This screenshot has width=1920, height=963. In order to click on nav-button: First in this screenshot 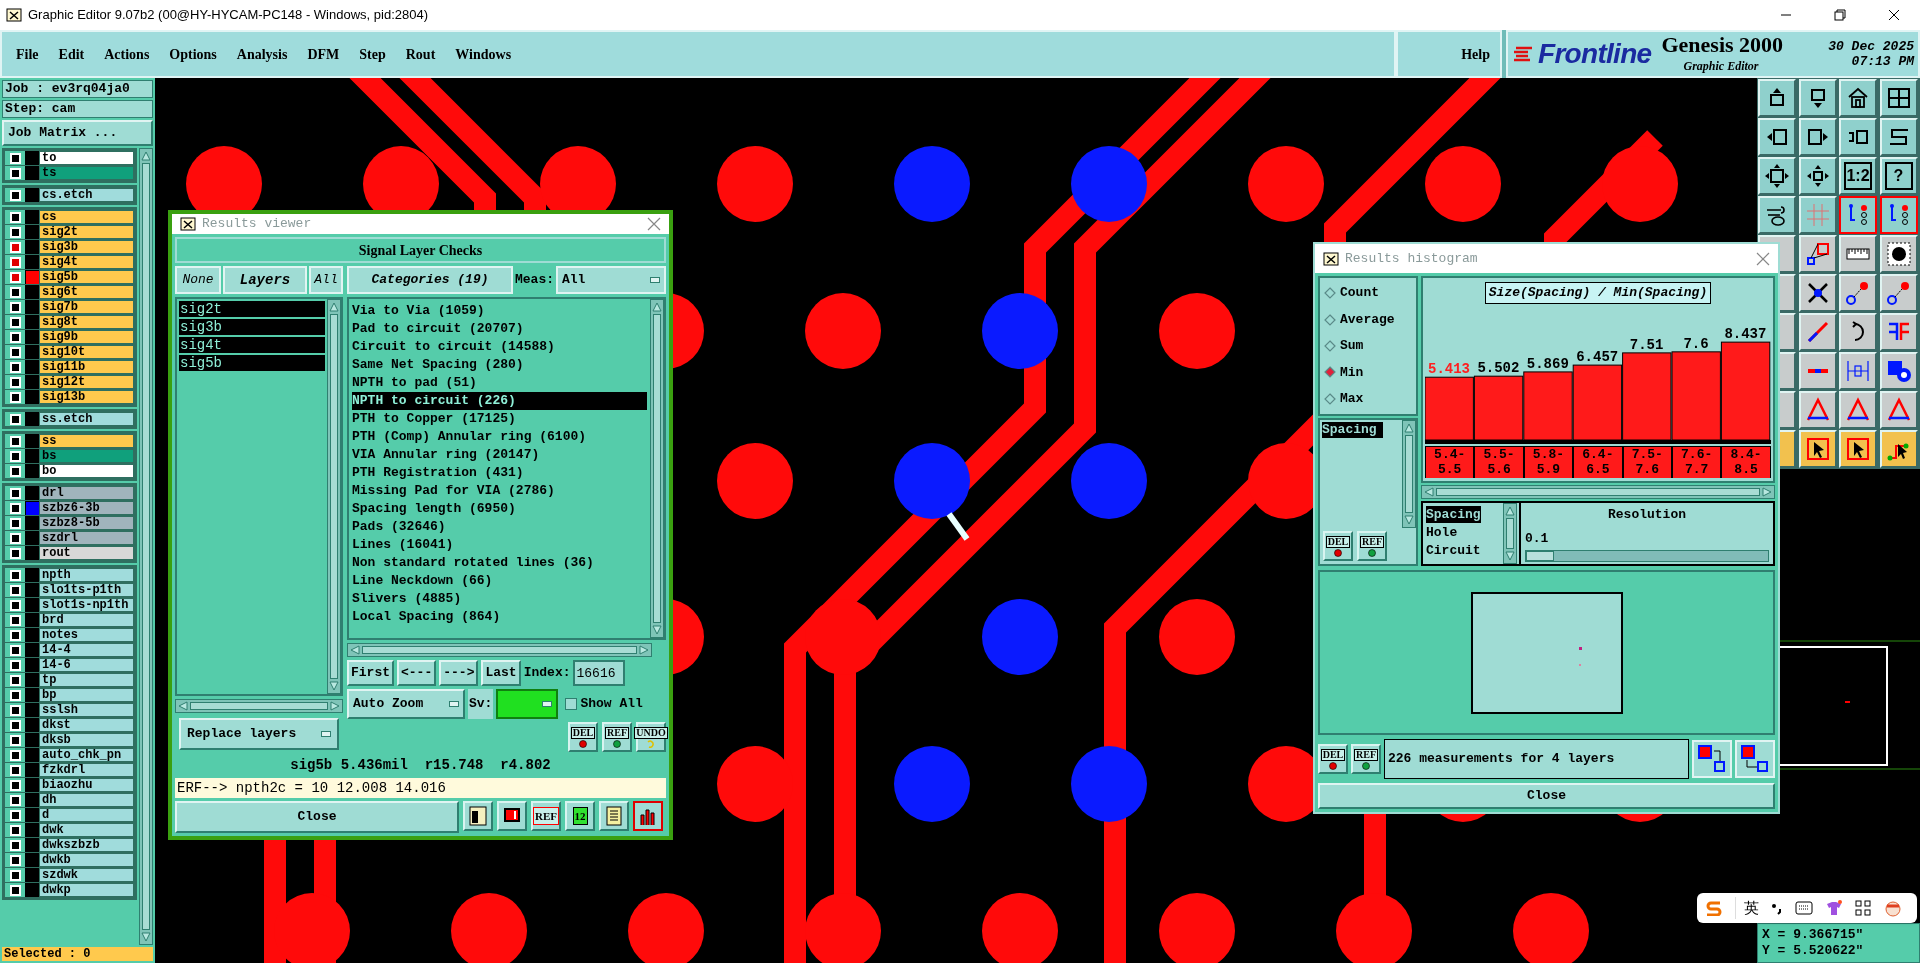, I will do `click(370, 673)`.